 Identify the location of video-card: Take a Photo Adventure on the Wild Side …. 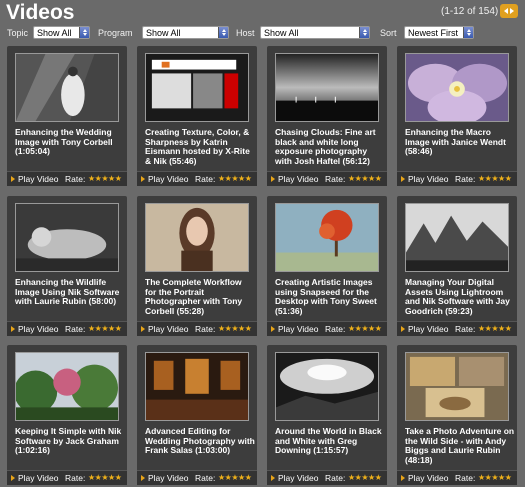
(457, 415).